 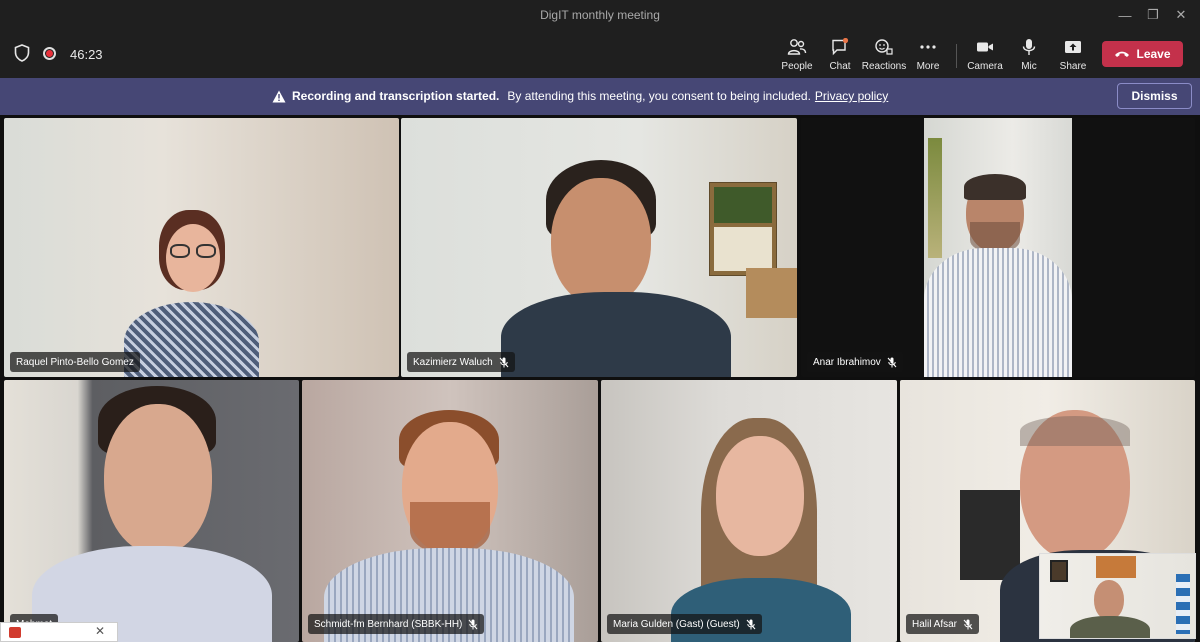 I want to click on plant, so click(x=935, y=198).